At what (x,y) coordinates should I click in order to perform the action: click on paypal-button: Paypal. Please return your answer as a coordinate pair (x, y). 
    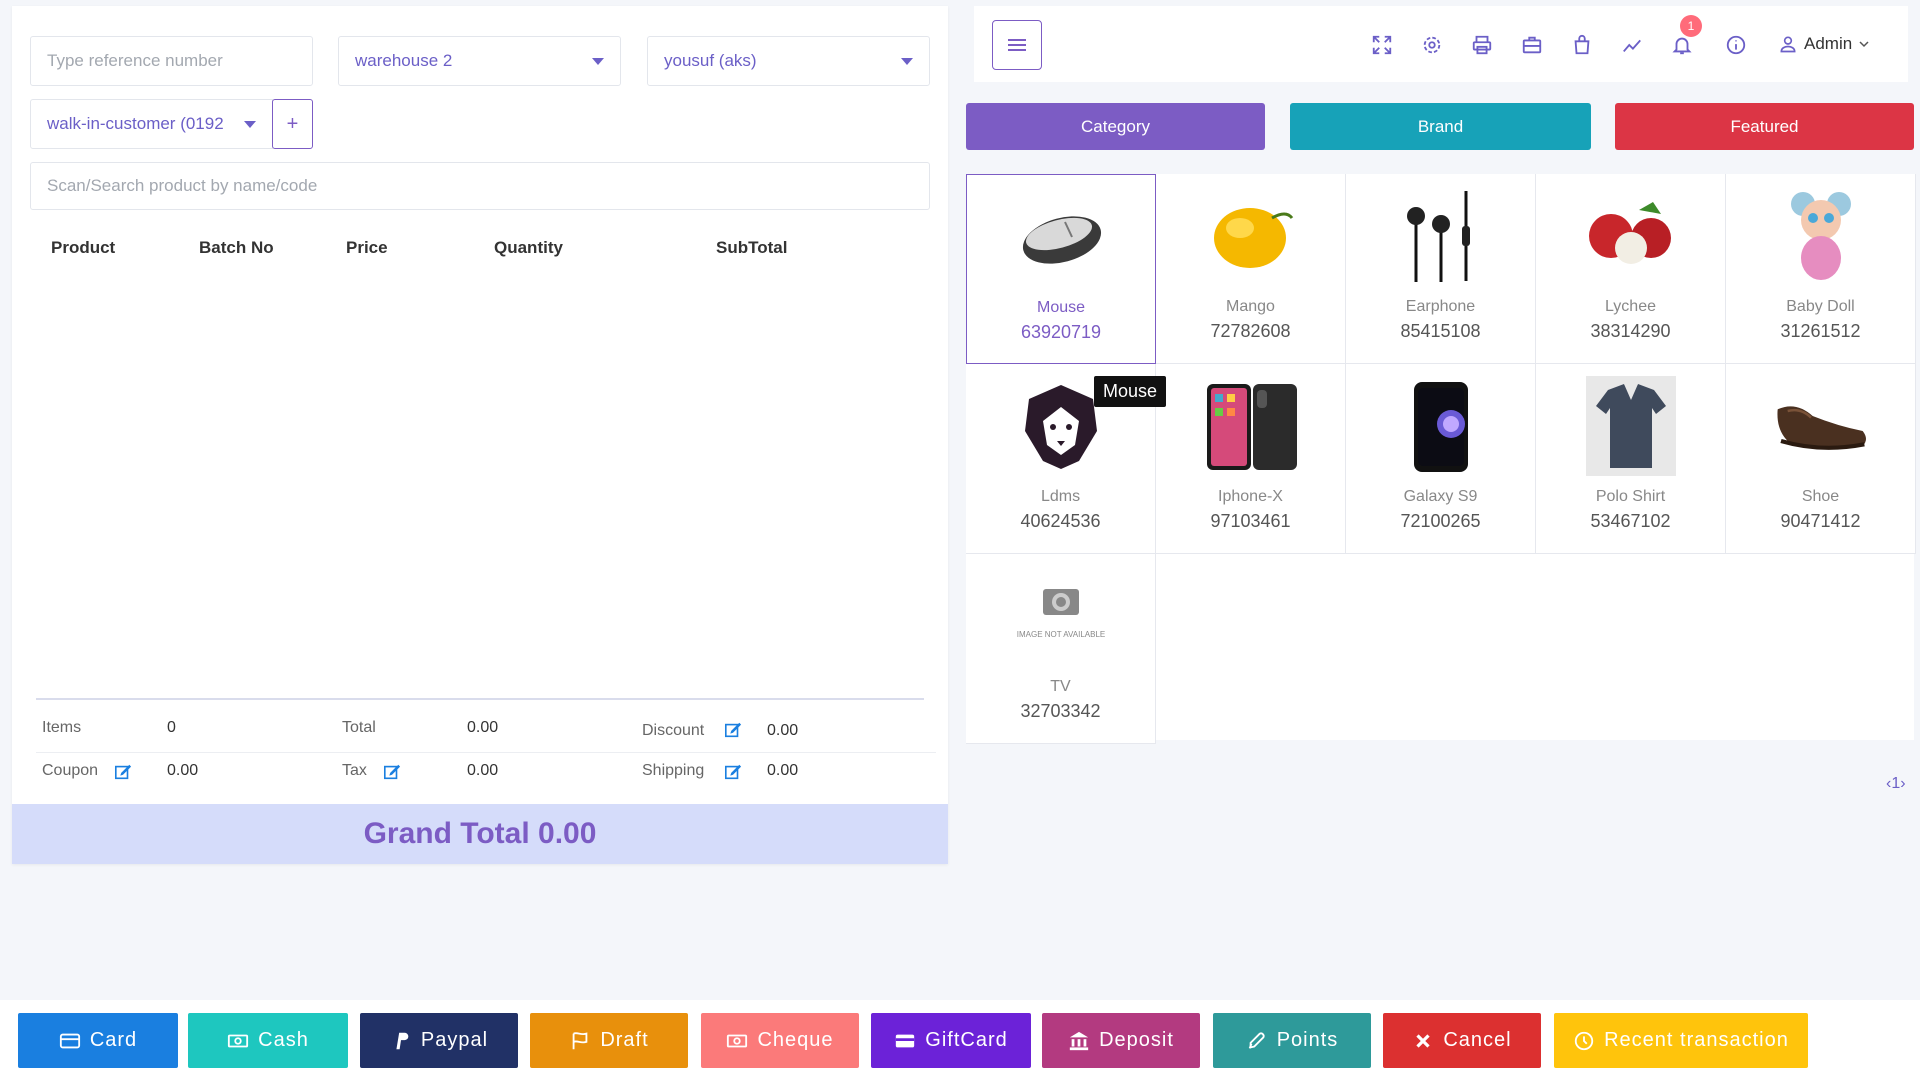
    Looking at the image, I should click on (439, 1040).